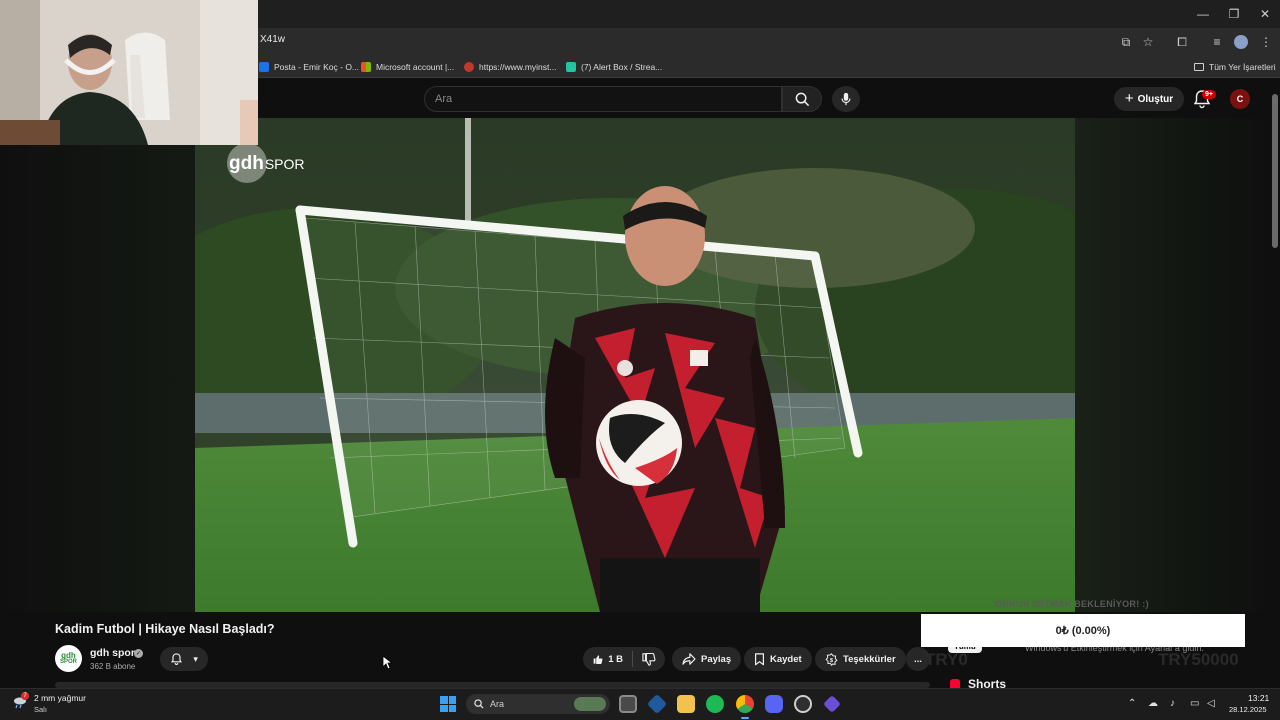 This screenshot has height=720, width=1280. What do you see at coordinates (1242, 67) in the screenshot?
I see `all-bookmarks-label: Tüm Yer İşaretleri` at bounding box center [1242, 67].